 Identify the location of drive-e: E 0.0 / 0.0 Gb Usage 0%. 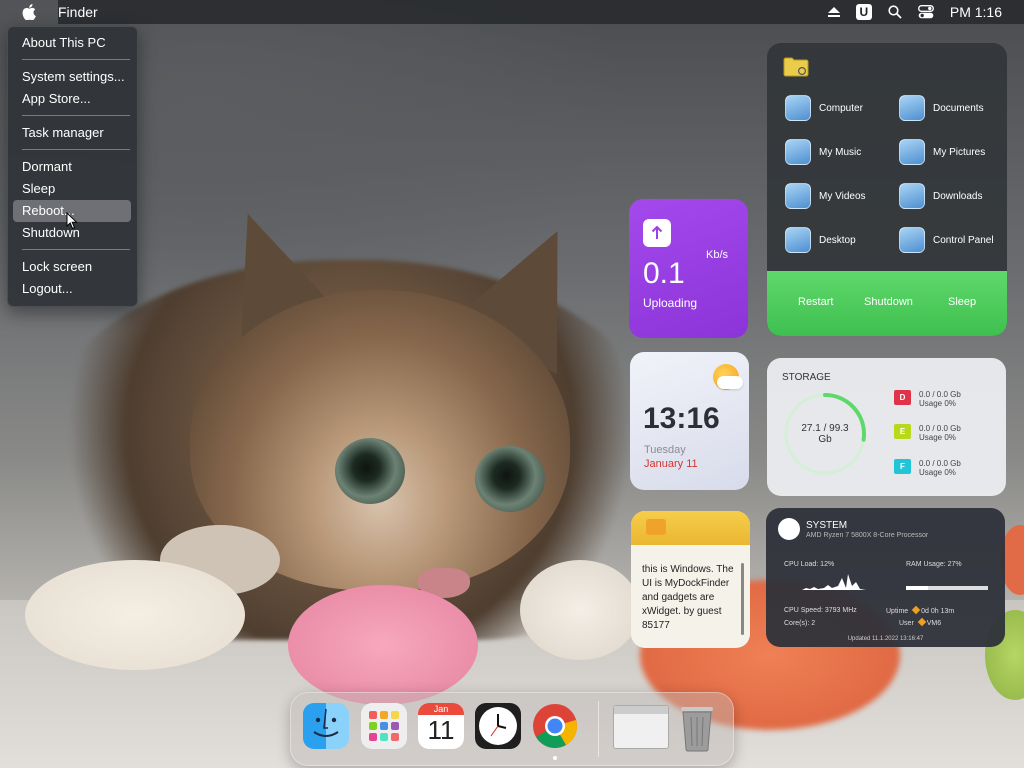
(927, 433).